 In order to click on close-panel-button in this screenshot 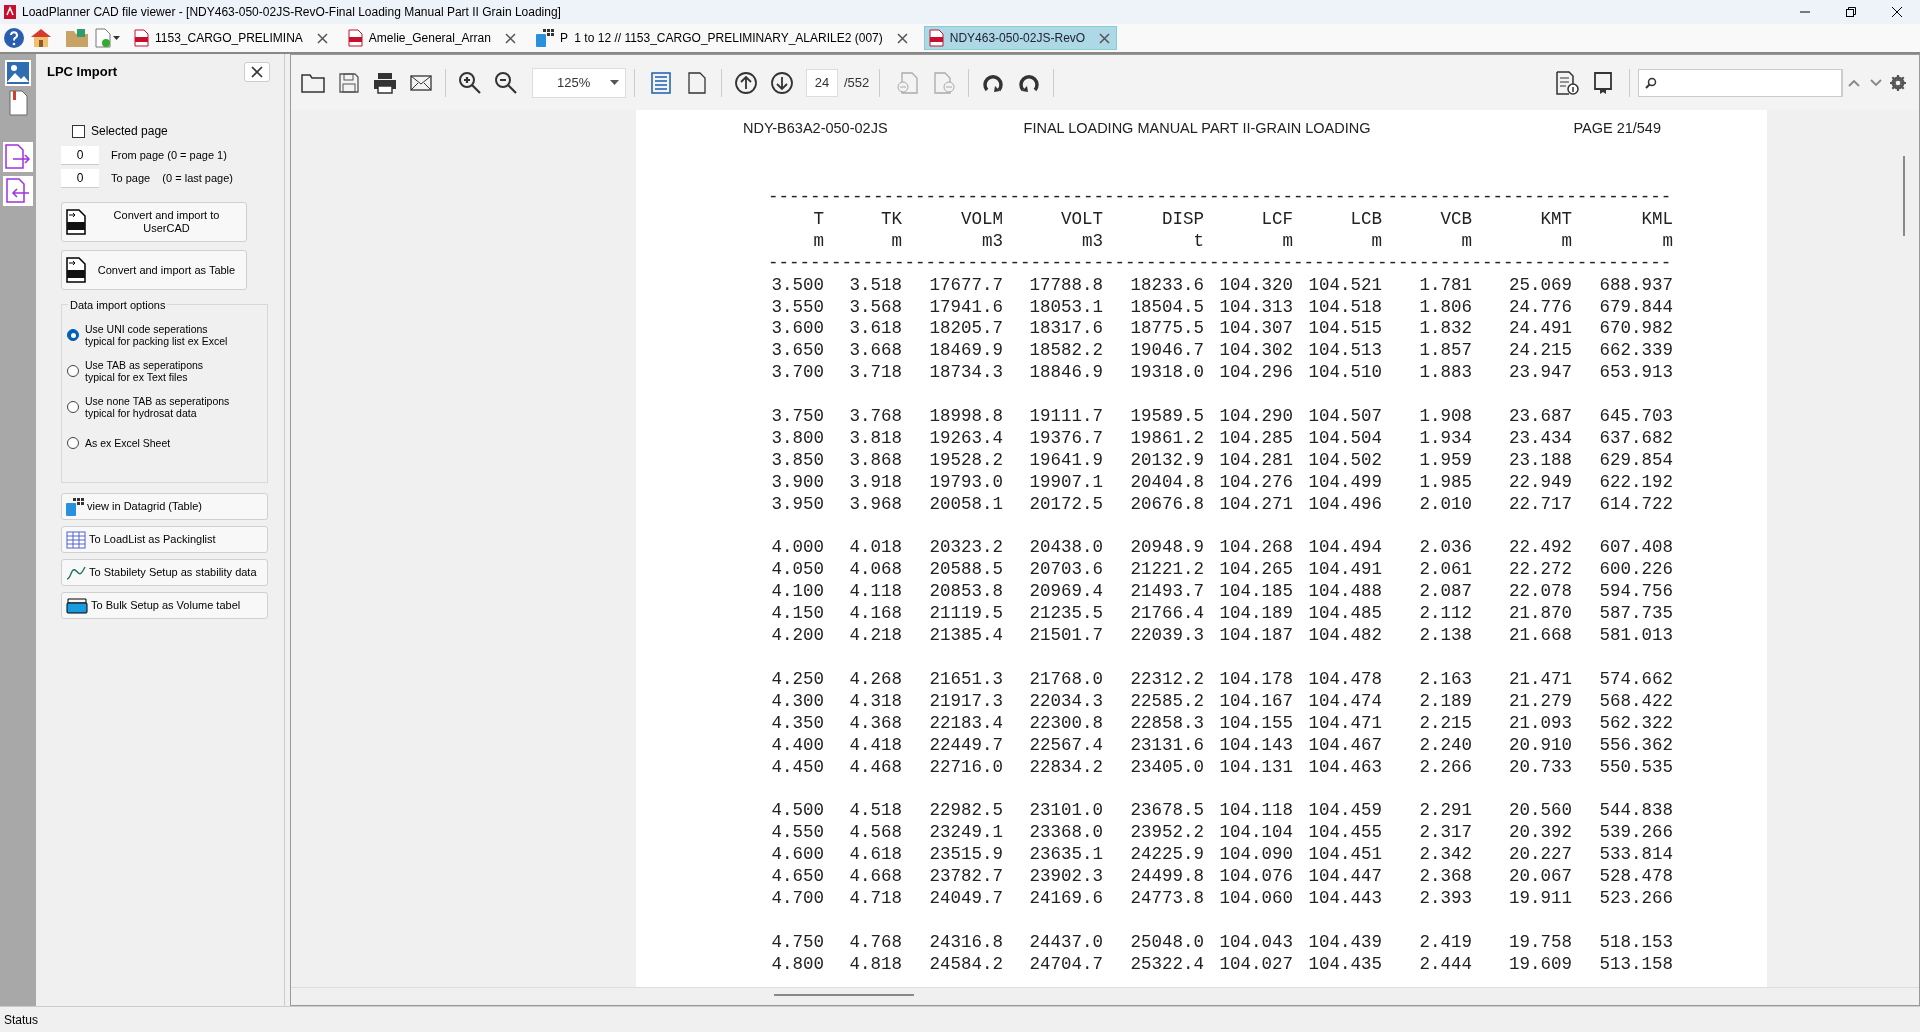, I will do `click(257, 72)`.